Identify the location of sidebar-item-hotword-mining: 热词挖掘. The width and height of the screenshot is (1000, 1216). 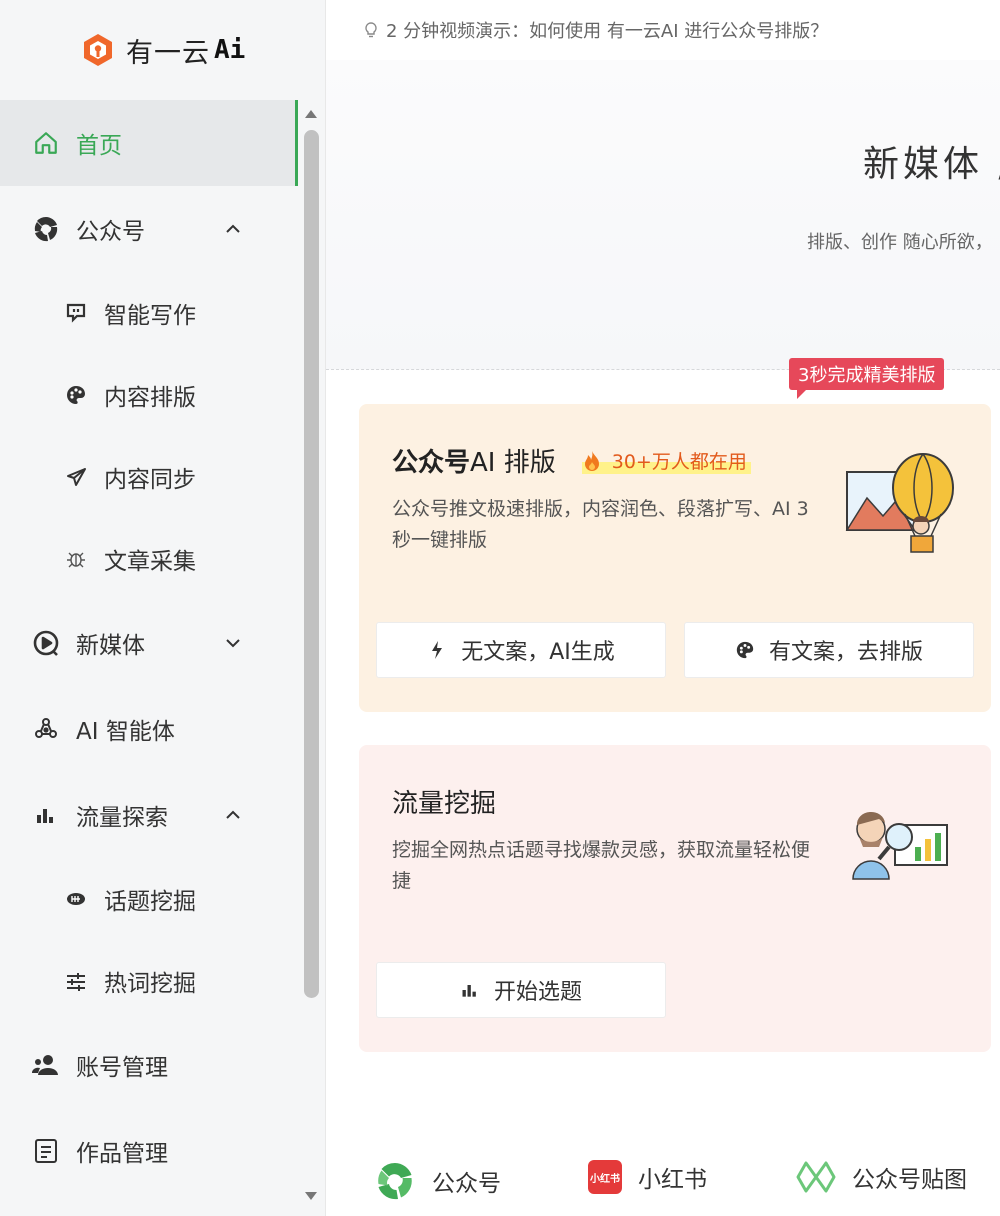
(149, 981).